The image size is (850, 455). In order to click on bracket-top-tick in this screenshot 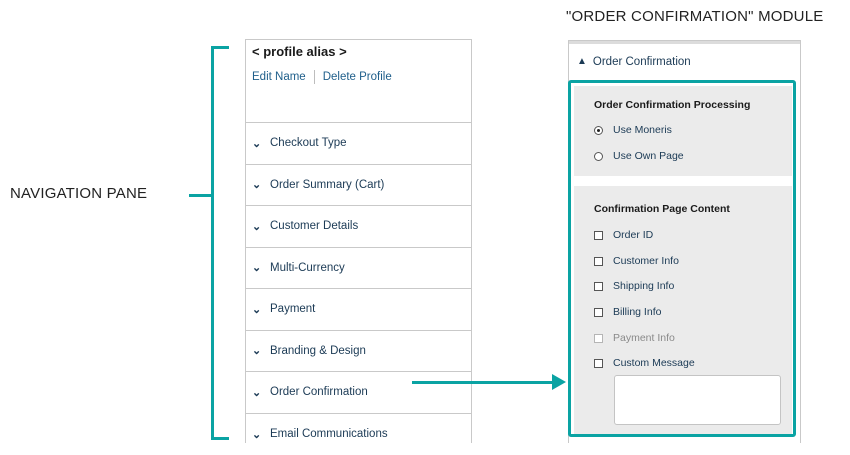, I will do `click(220, 47)`.